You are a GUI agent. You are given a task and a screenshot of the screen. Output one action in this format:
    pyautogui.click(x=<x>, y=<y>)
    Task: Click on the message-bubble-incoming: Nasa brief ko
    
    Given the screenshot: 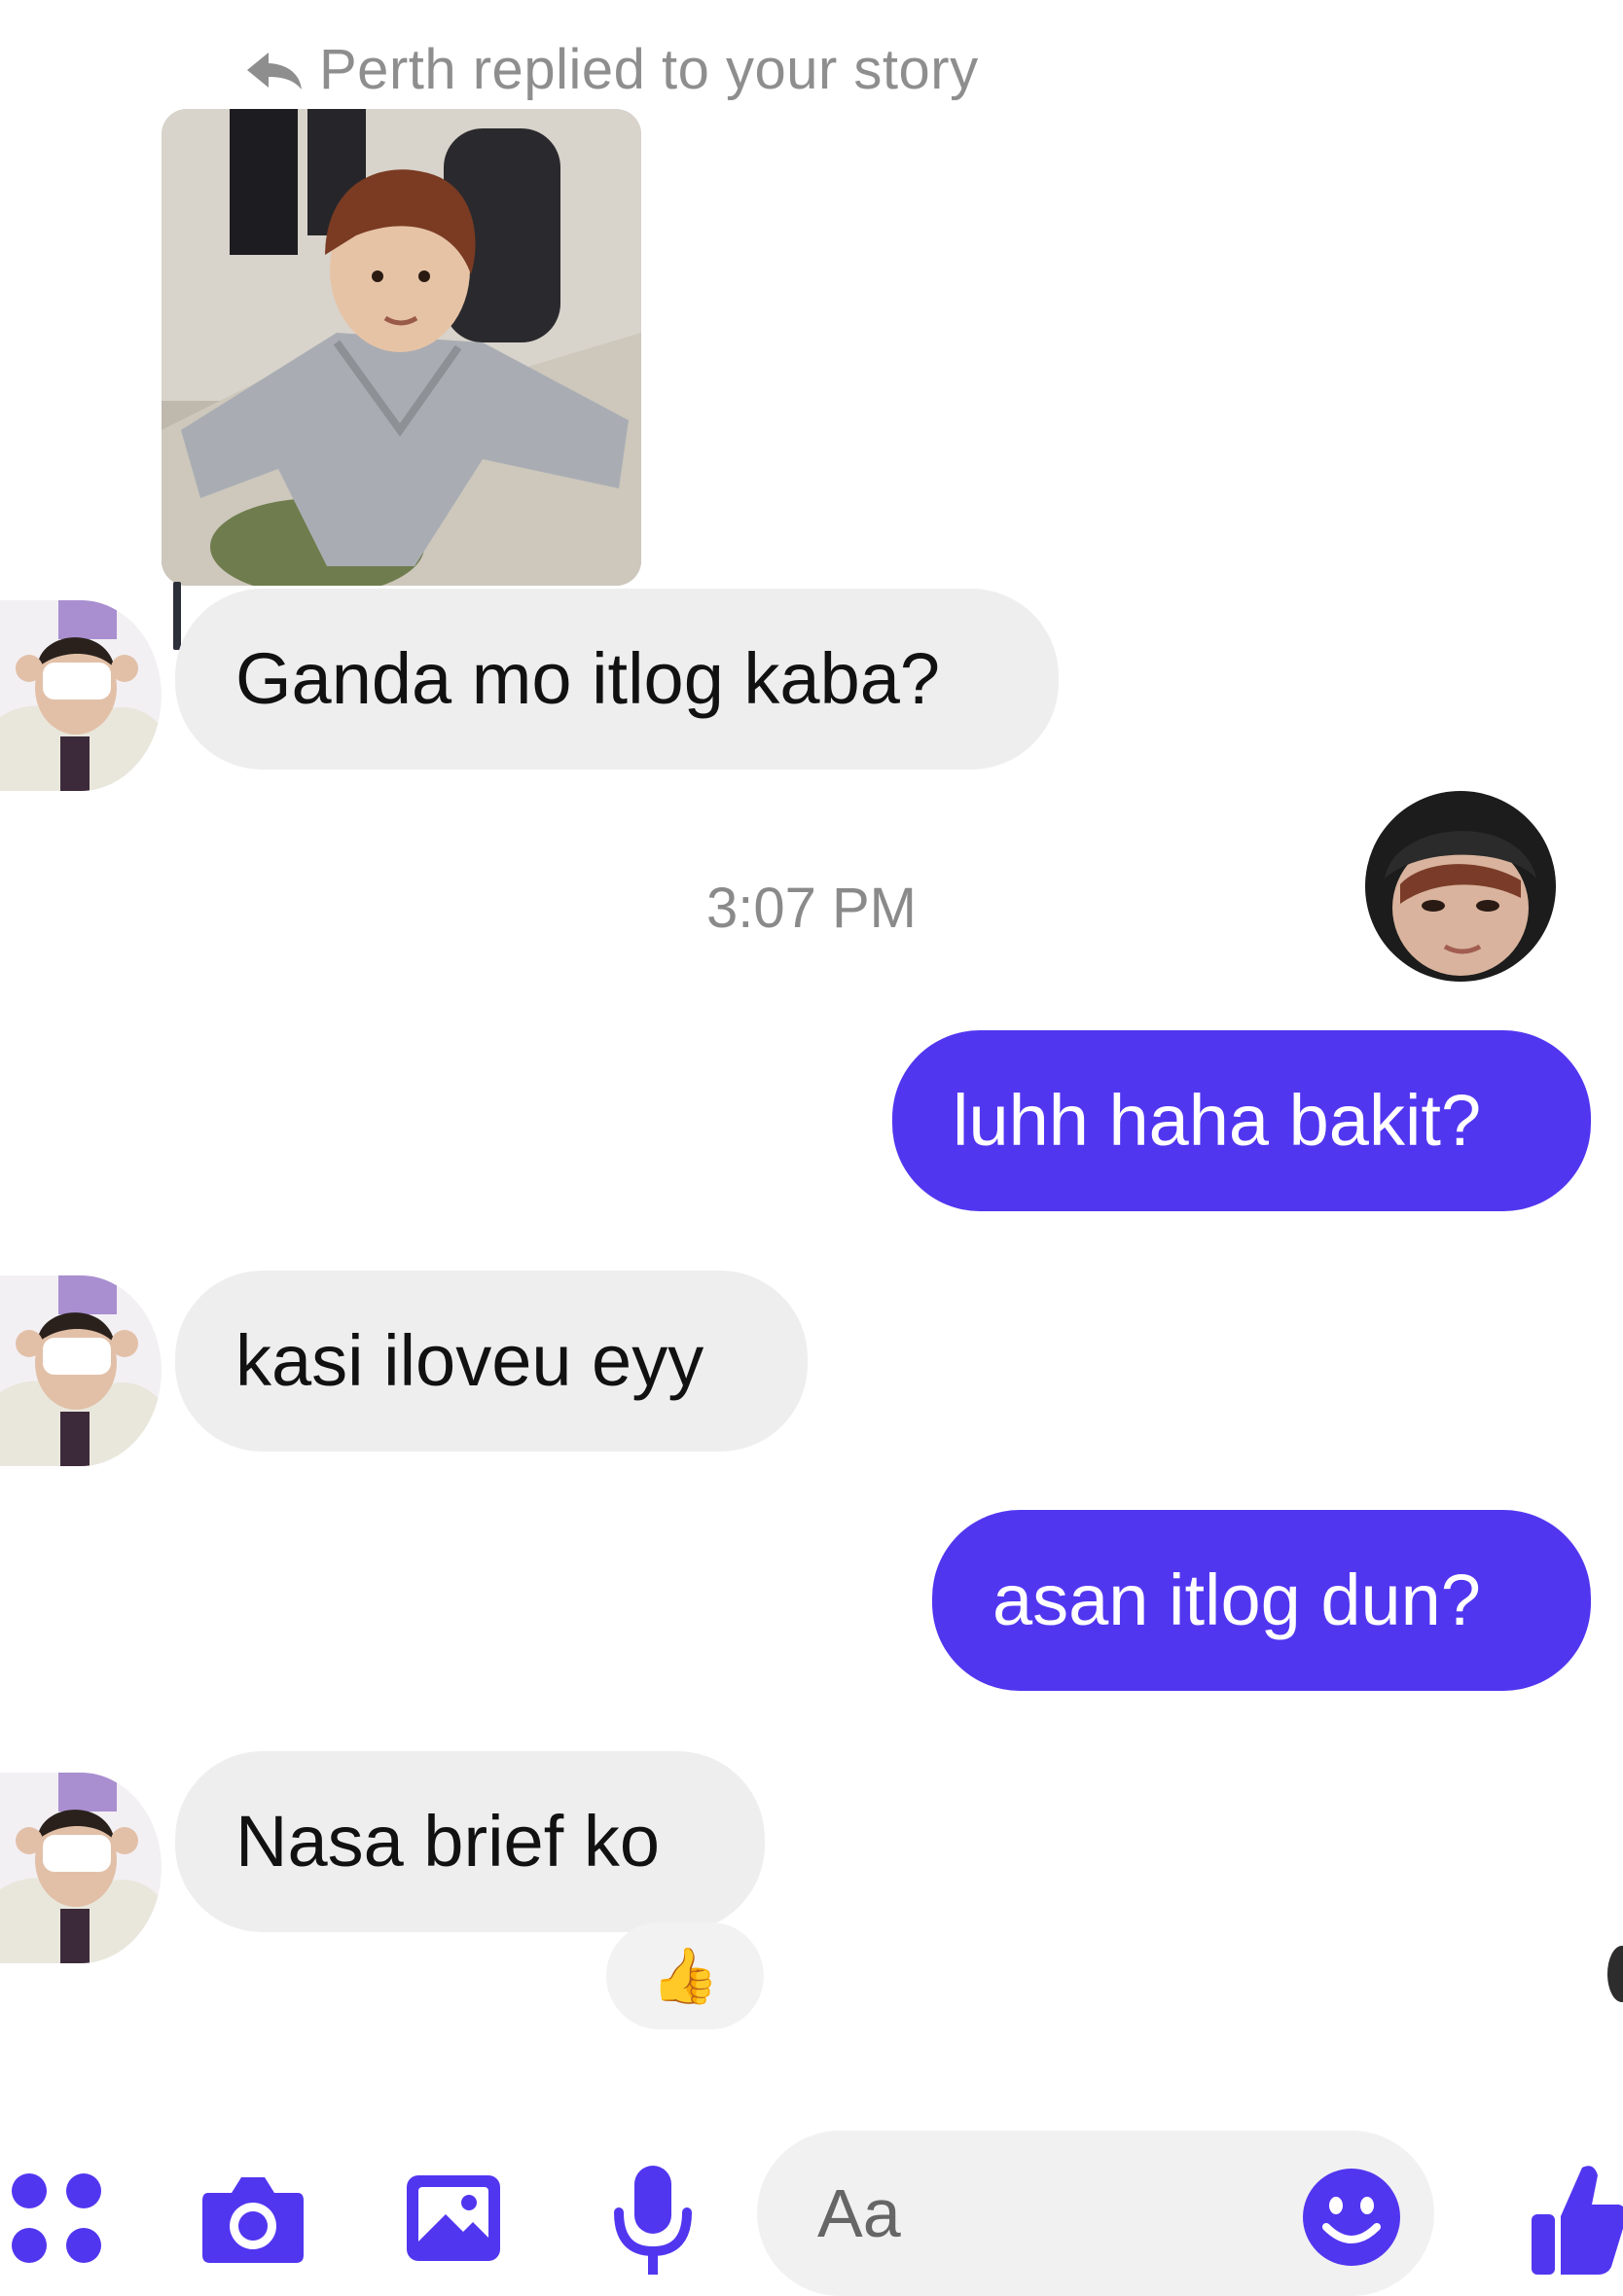 What is the action you would take?
    pyautogui.click(x=470, y=1841)
    